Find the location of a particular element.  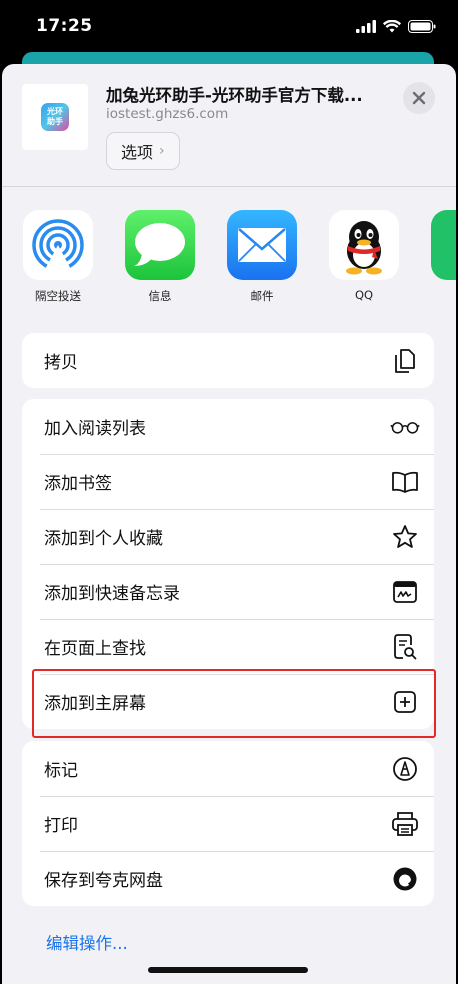

status-icons is located at coordinates (396, 26).